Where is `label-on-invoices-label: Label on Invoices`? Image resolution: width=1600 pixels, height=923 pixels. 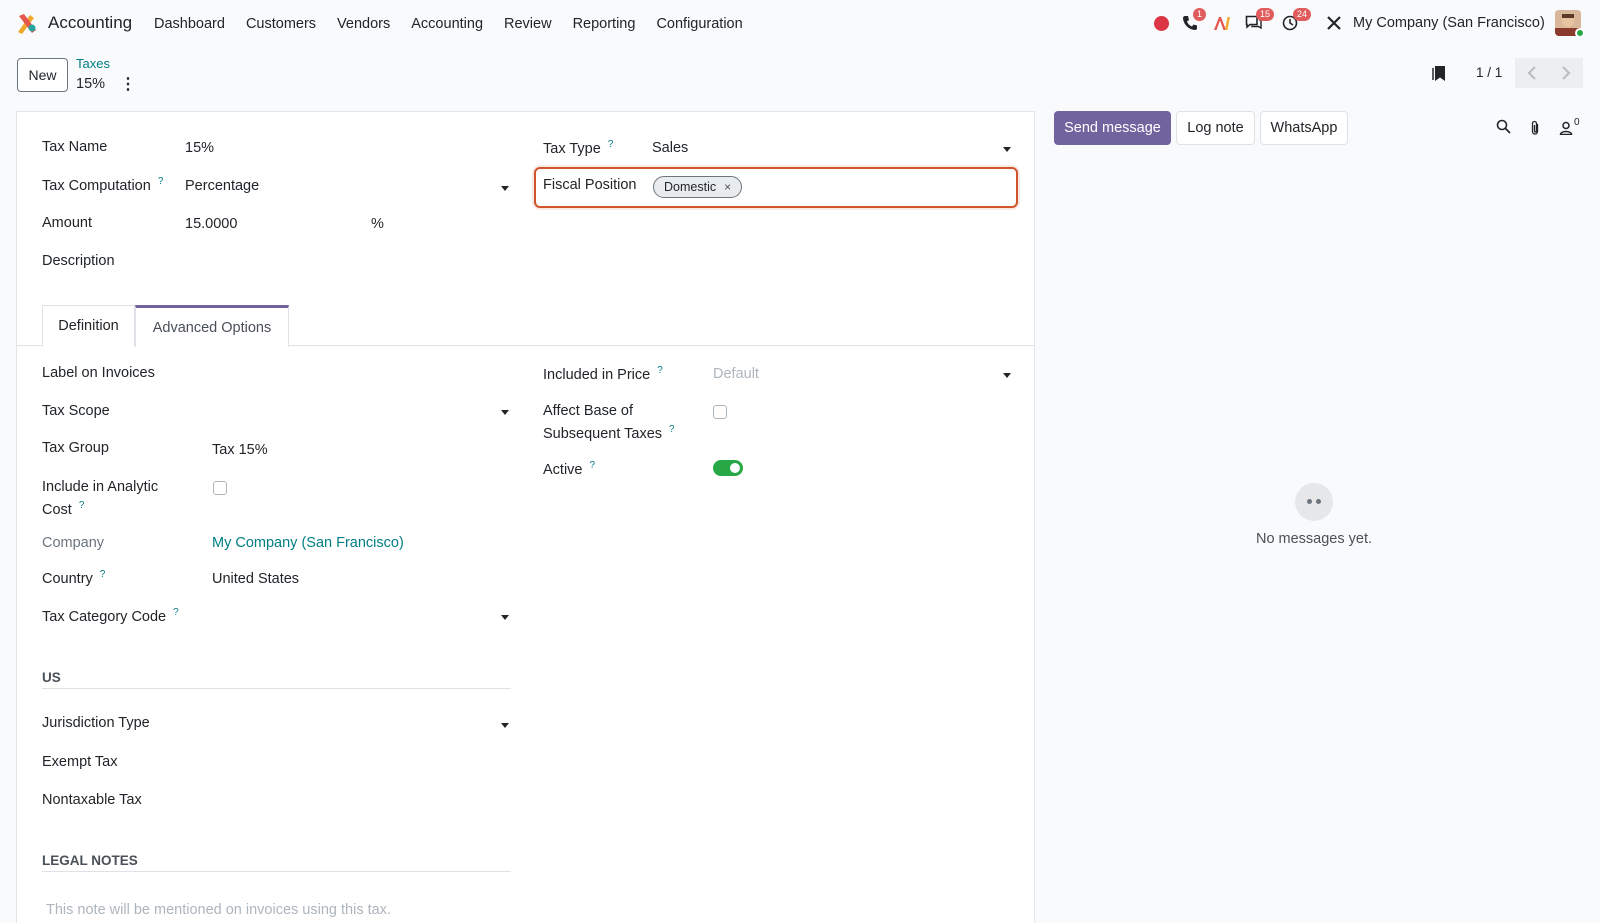
label-on-invoices-label: Label on Invoices is located at coordinates (98, 373).